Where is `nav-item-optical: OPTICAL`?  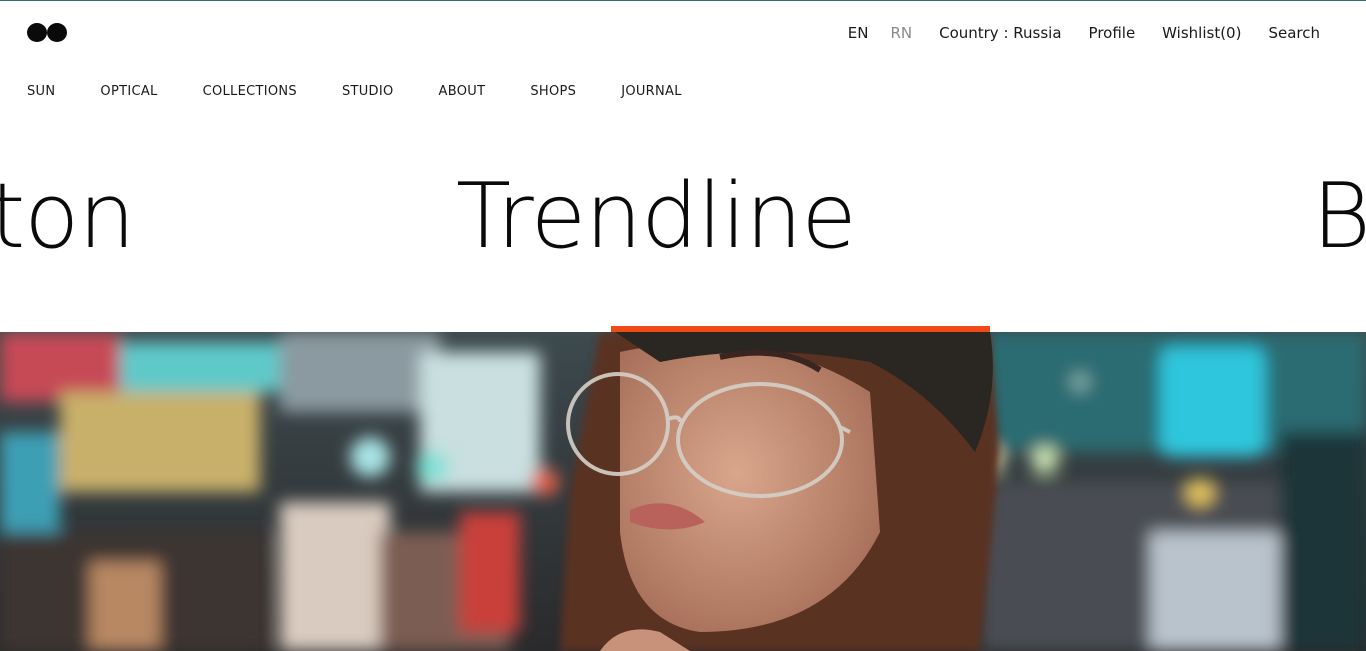
nav-item-optical: OPTICAL is located at coordinates (128, 91).